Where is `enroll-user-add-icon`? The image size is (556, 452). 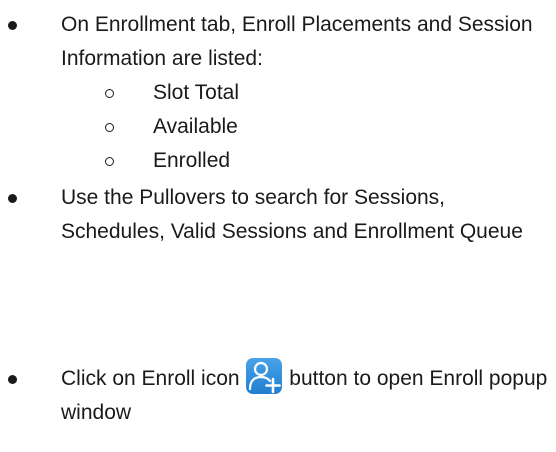
enroll-user-add-icon is located at coordinates (264, 376).